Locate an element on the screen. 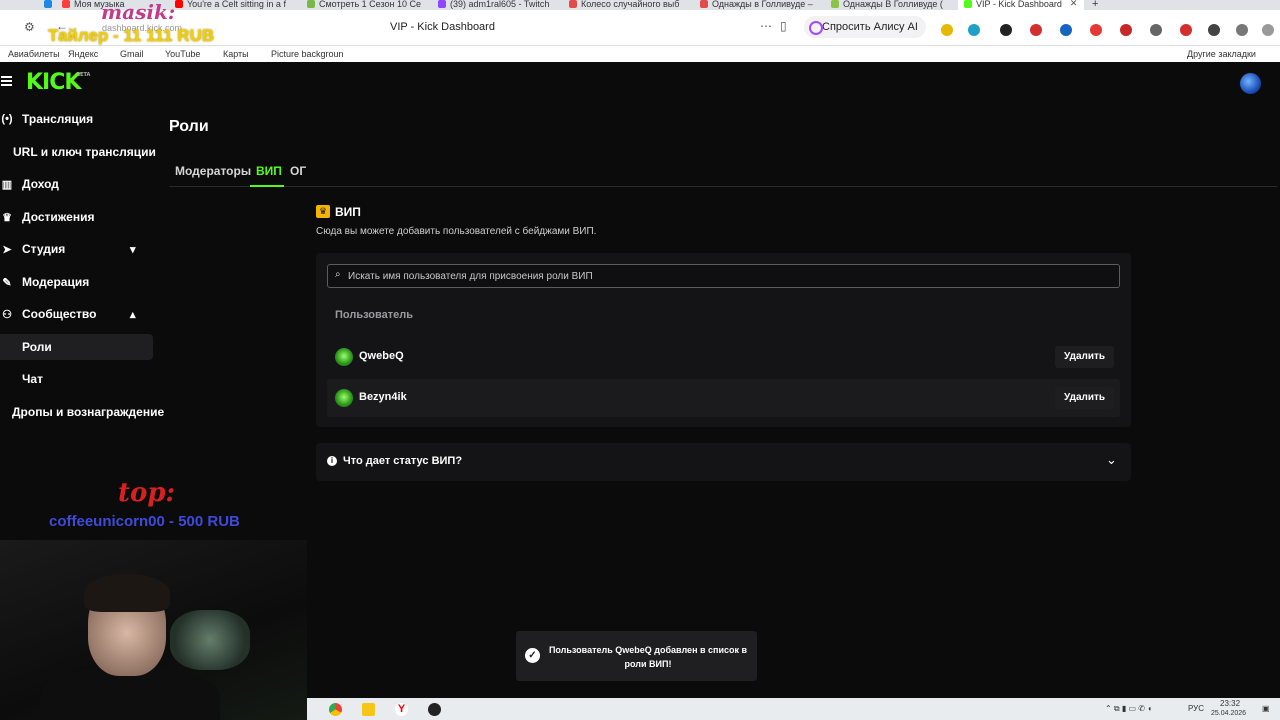 Image resolution: width=1280 pixels, height=720 pixels. chart-icon: ▥ is located at coordinates (7, 184).